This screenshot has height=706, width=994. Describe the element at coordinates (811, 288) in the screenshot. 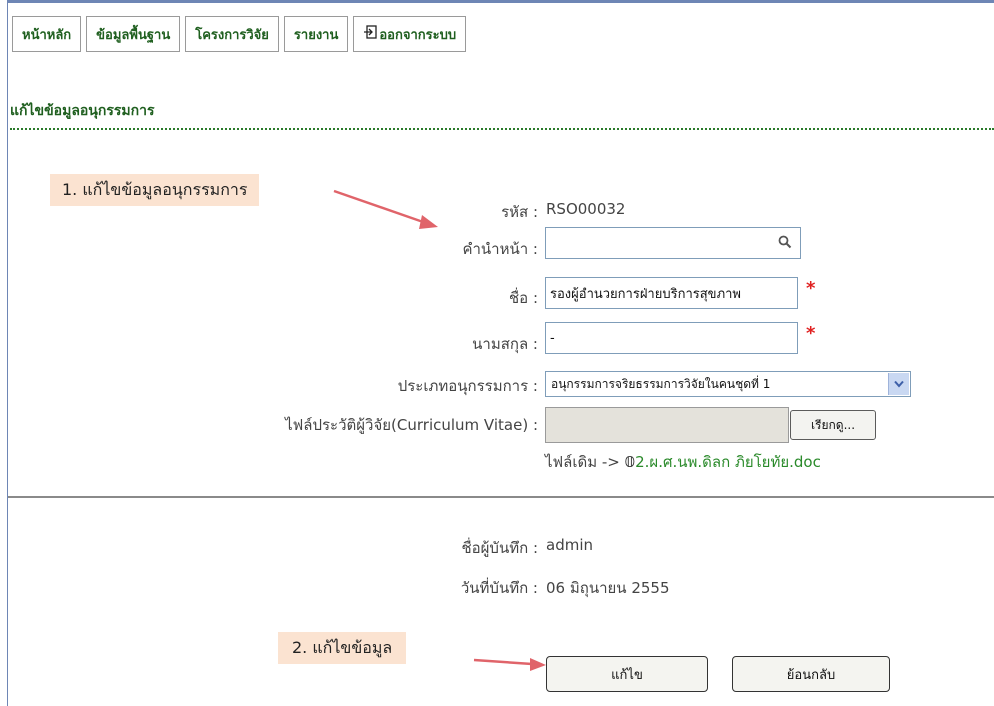

I see `name-required-mark: *` at that location.